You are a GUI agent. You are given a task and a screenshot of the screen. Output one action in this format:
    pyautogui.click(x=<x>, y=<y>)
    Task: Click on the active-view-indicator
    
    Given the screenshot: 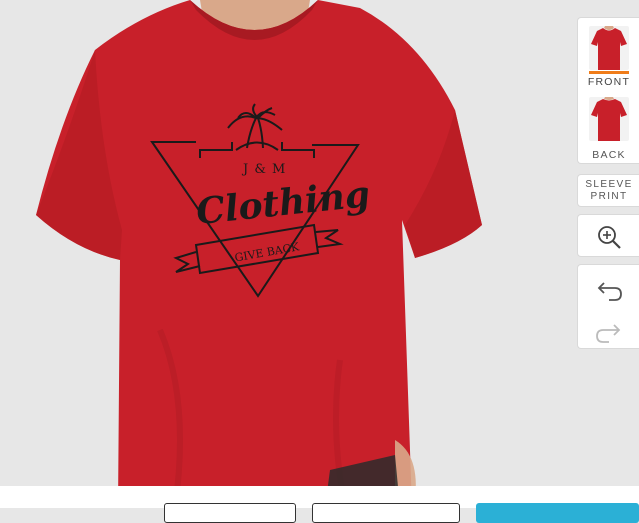 What is the action you would take?
    pyautogui.click(x=609, y=72)
    